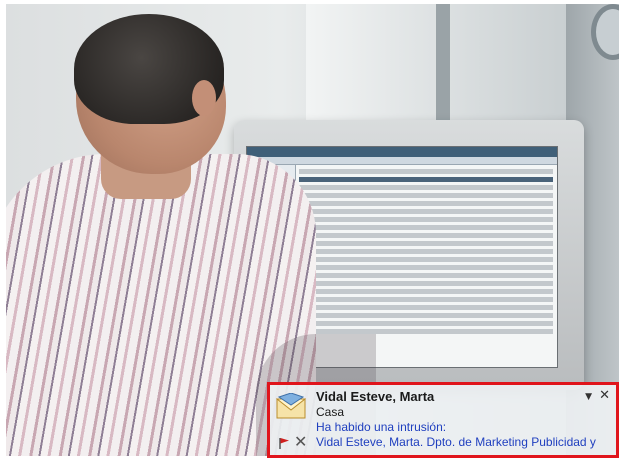 The width and height of the screenshot is (625, 460). I want to click on delete-icon: ✕, so click(300, 441).